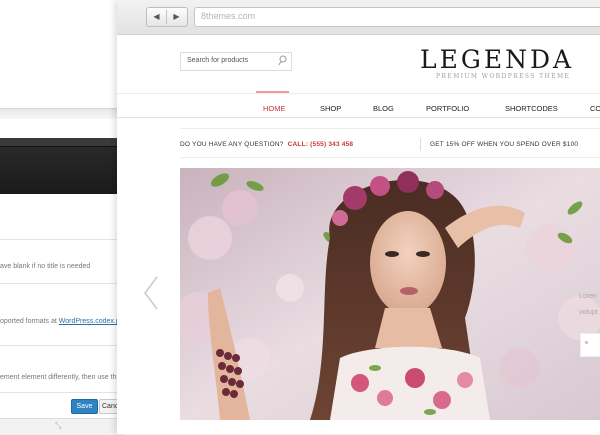 This screenshot has width=600, height=435. What do you see at coordinates (58, 426) in the screenshot?
I see `resize-handle-icon: ⤡` at bounding box center [58, 426].